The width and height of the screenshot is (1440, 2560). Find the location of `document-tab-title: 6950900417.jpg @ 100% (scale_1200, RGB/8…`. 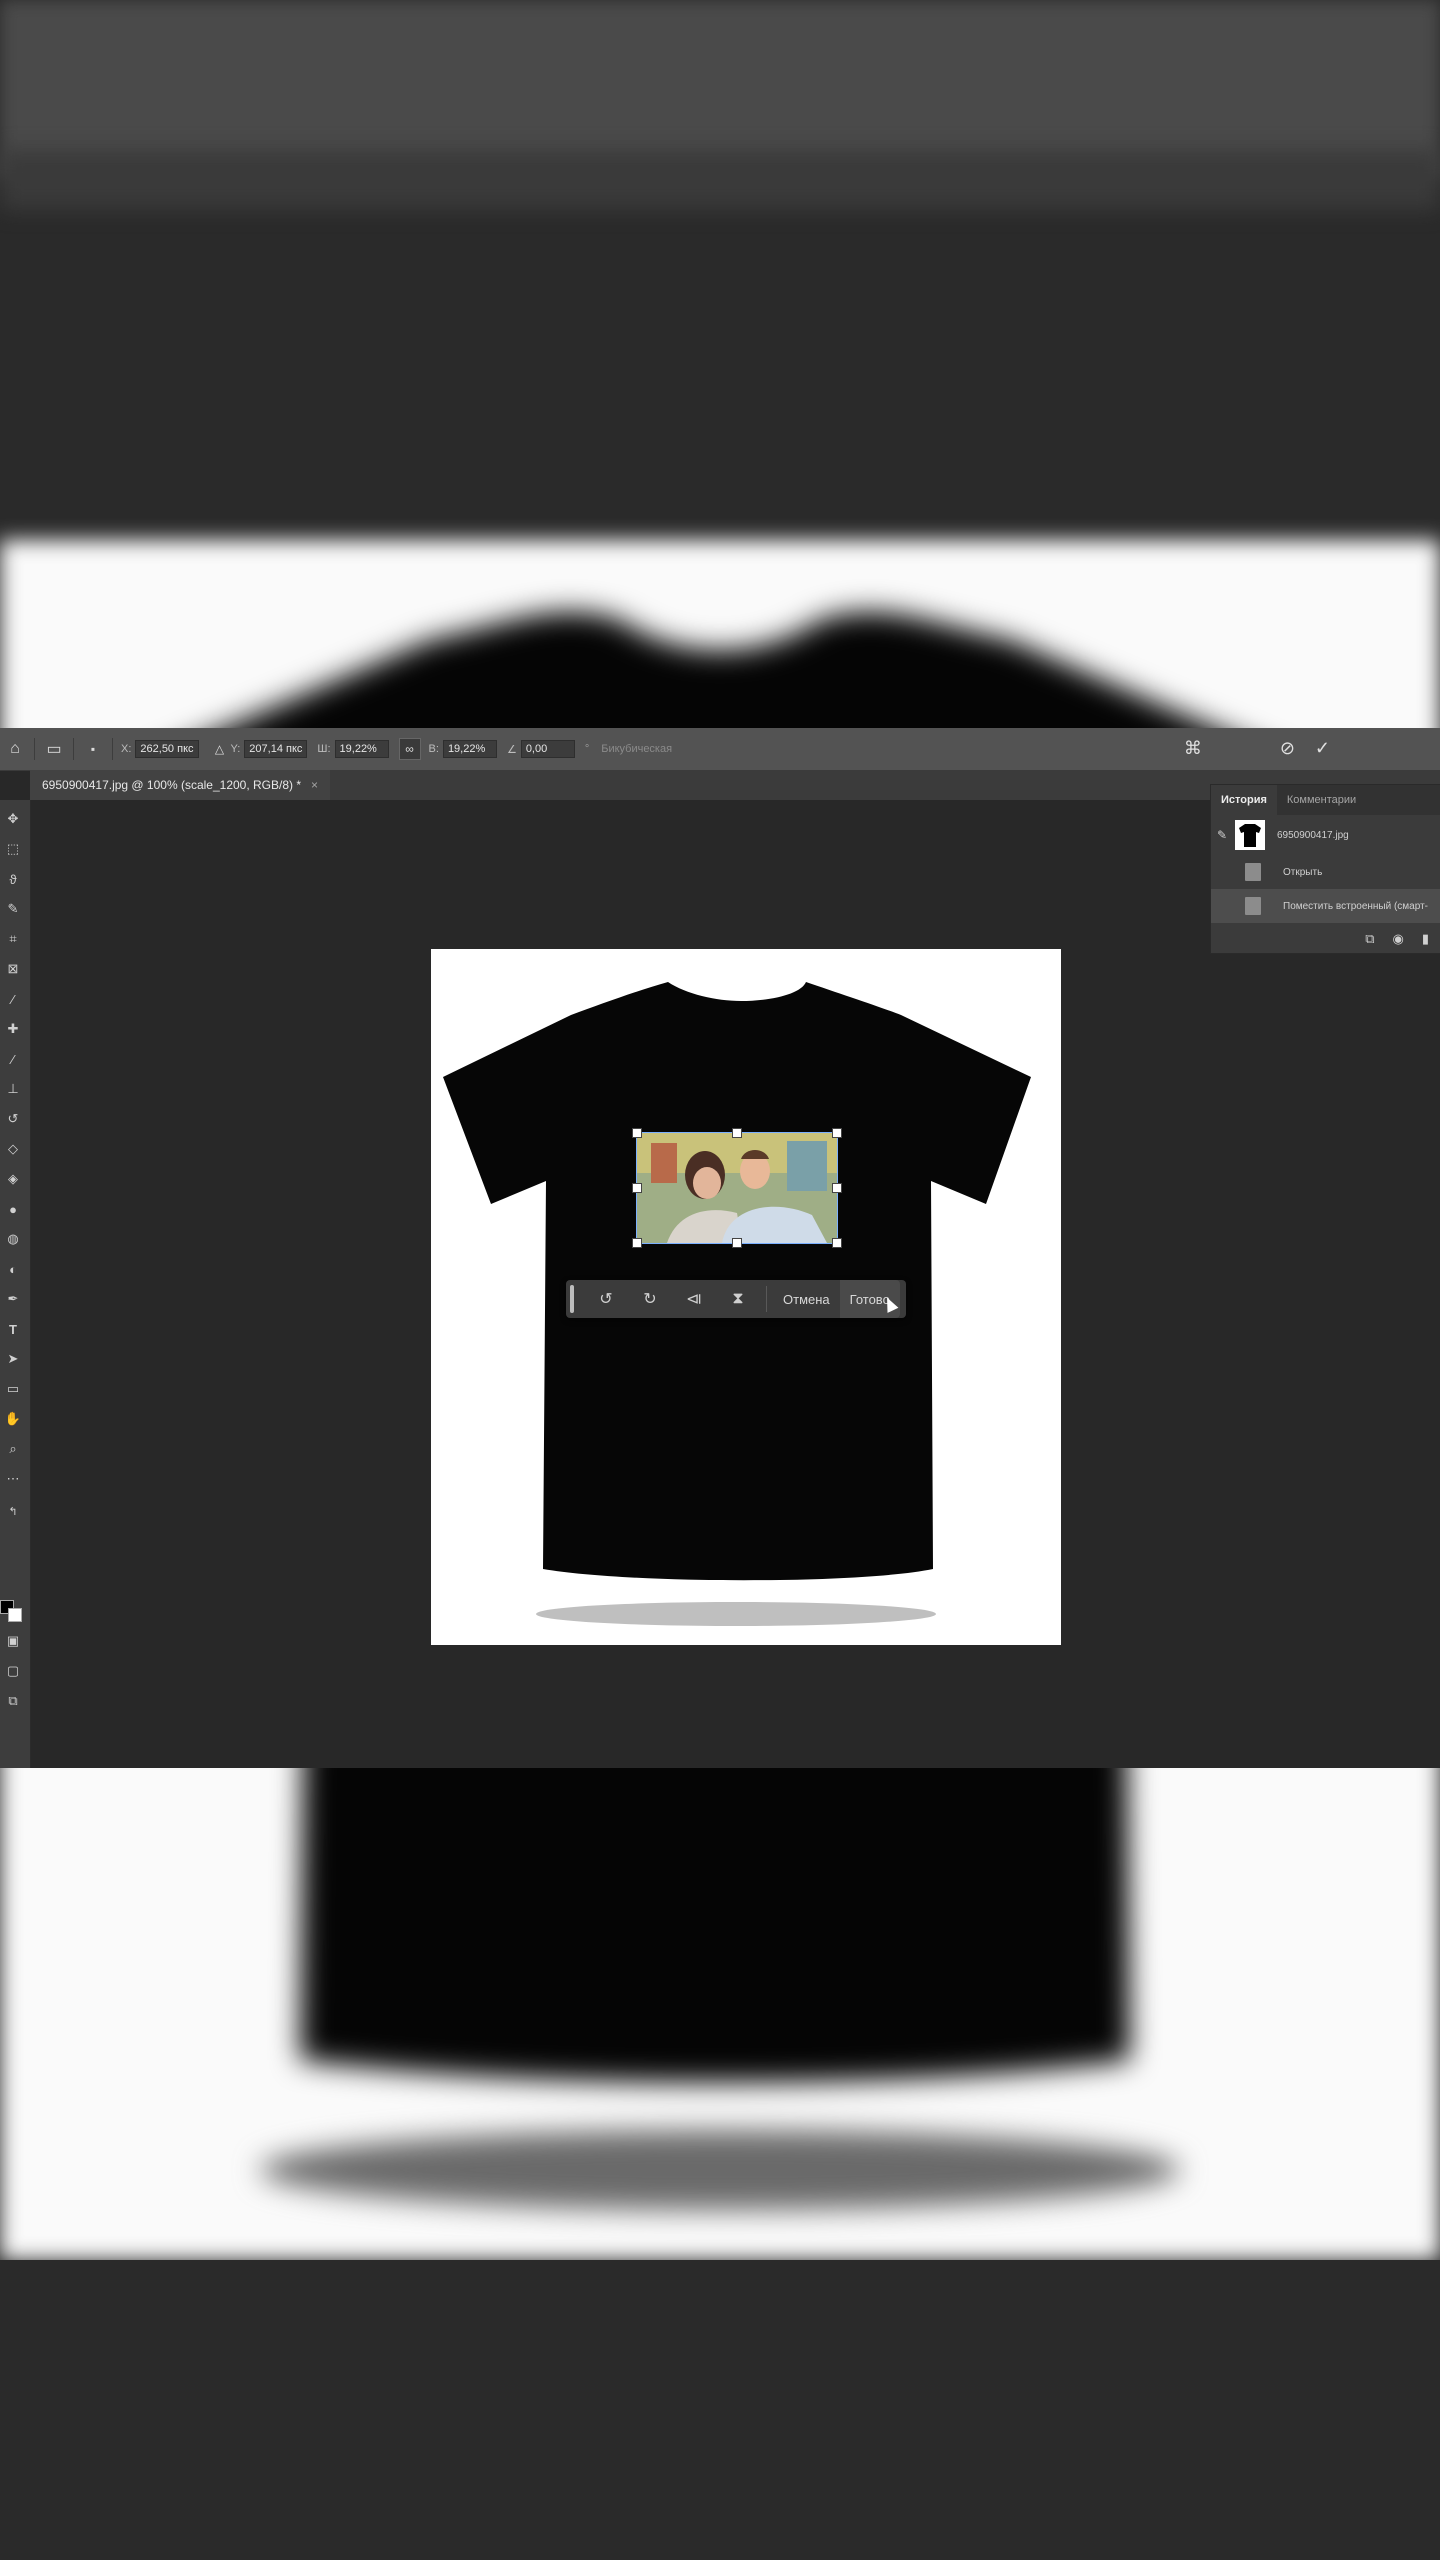

document-tab-title: 6950900417.jpg @ 100% (scale_1200, RGB/8… is located at coordinates (172, 785).